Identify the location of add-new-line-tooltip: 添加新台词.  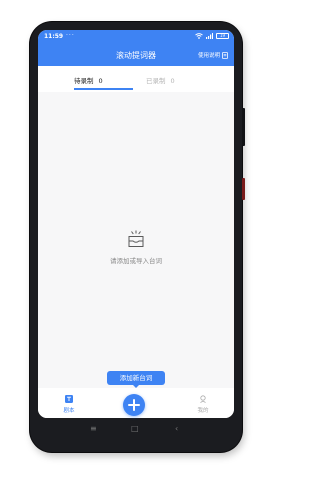
(136, 379).